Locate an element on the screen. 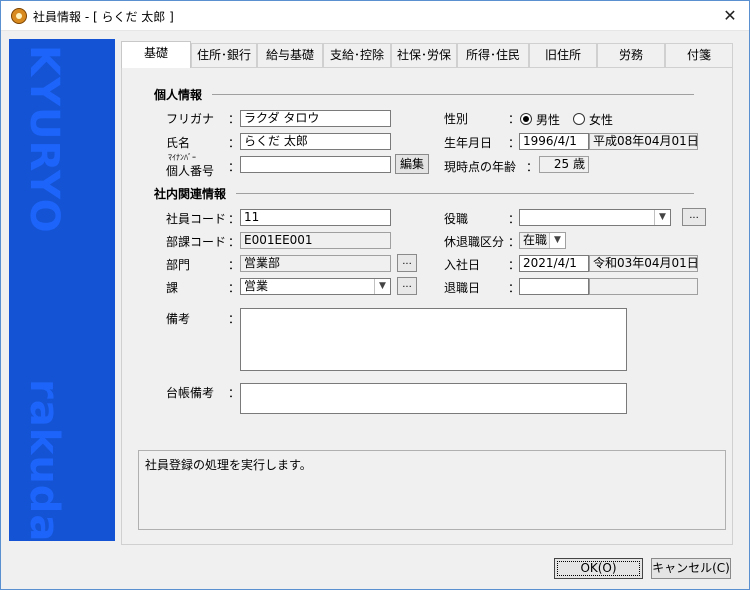 The image size is (750, 590). sidebar-watermark-top: KYURYO is located at coordinates (44, 139).